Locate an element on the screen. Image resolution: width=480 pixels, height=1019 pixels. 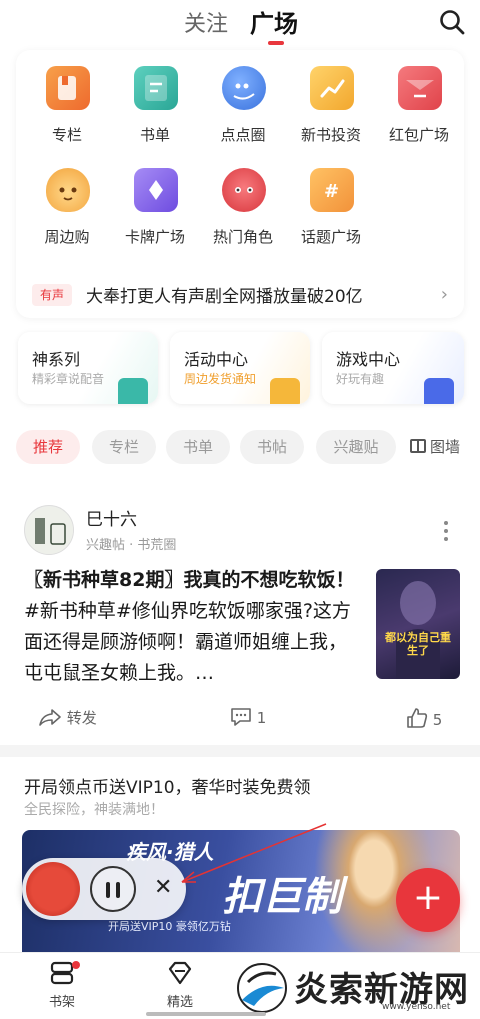
feature-label: 红包广场 is located at coordinates (418, 135).